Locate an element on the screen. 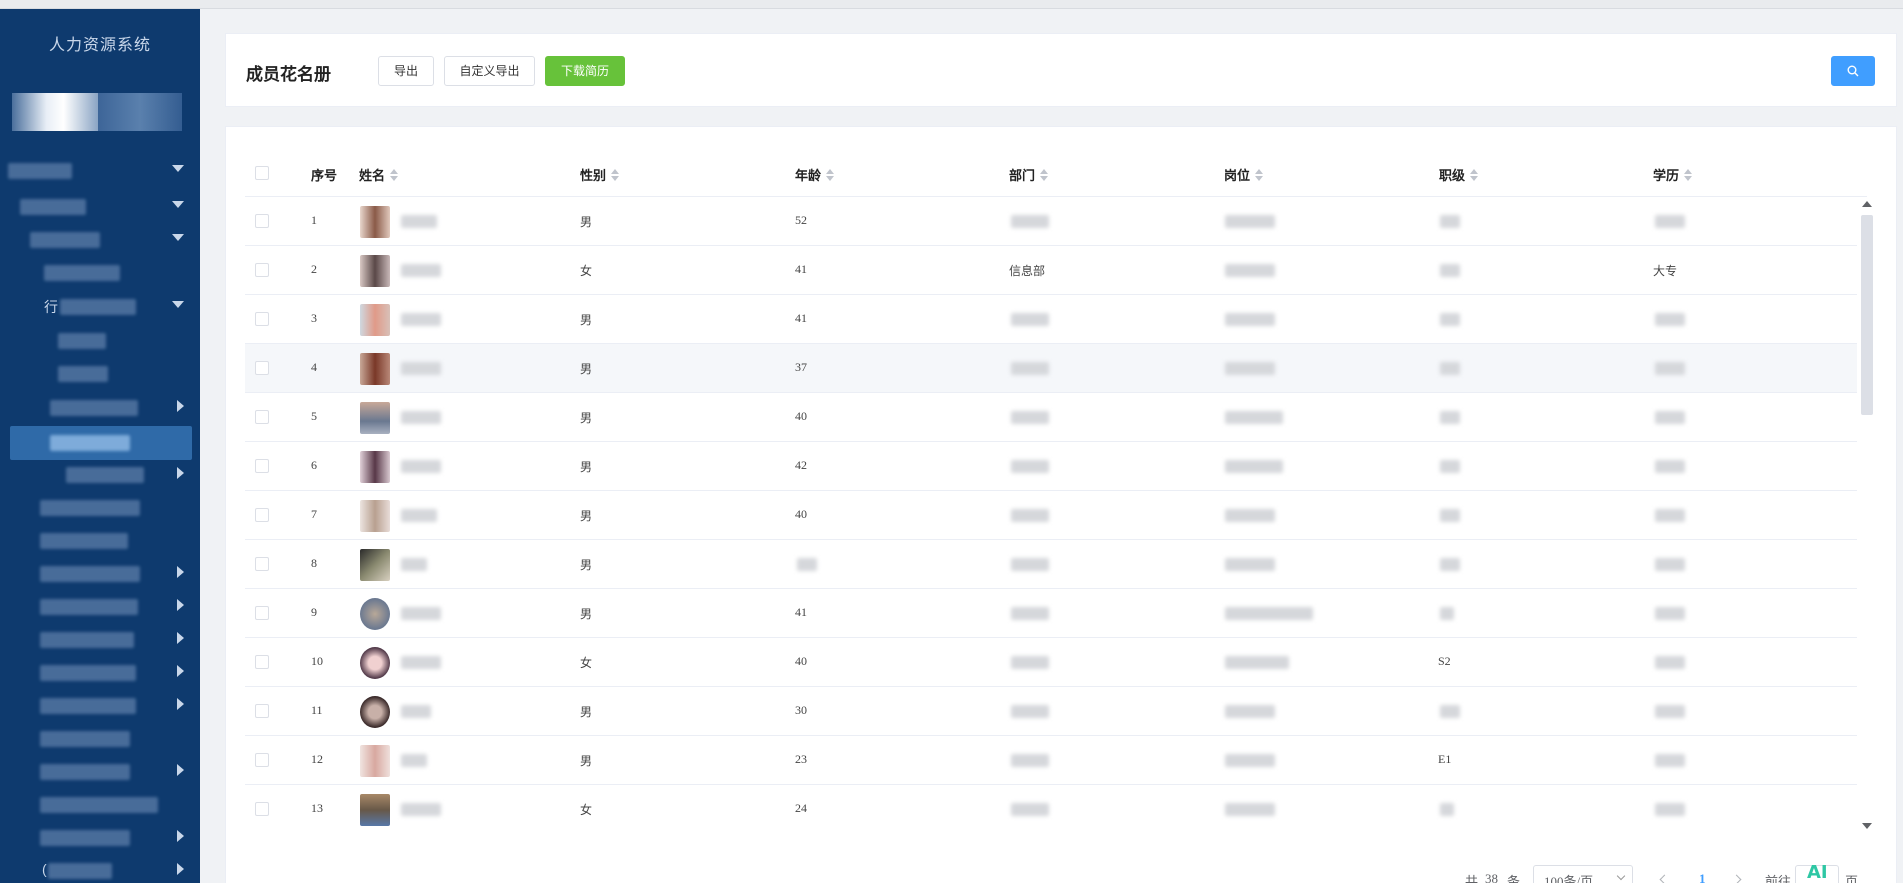  column-header-level: 职级 is located at coordinates (1459, 174).